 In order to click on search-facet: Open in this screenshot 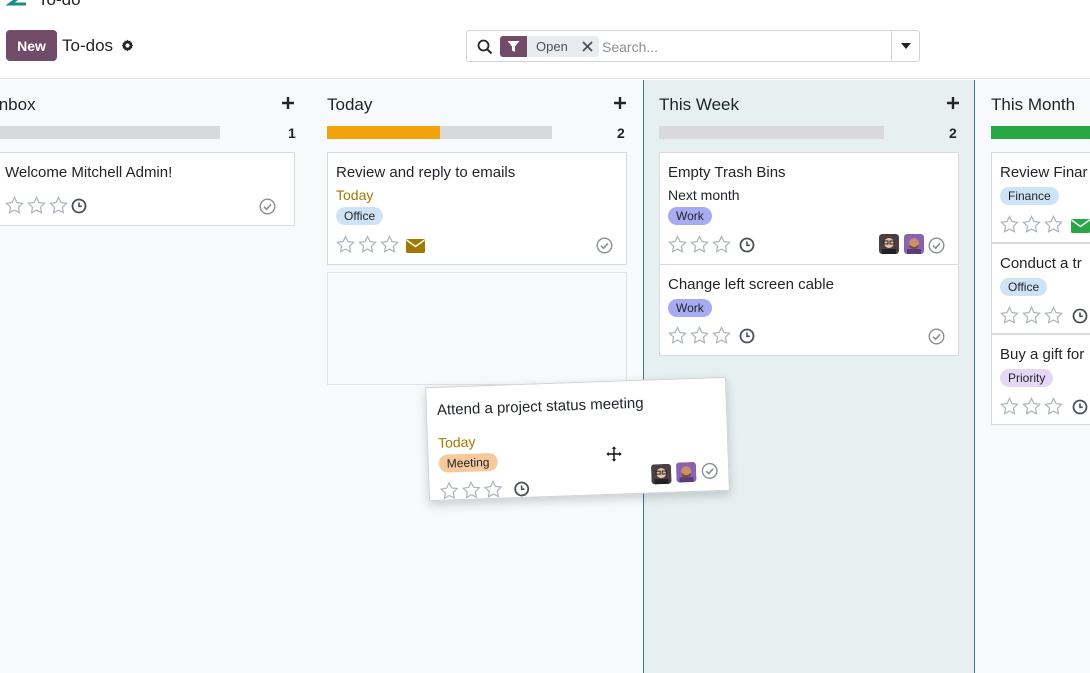, I will do `click(549, 46)`.